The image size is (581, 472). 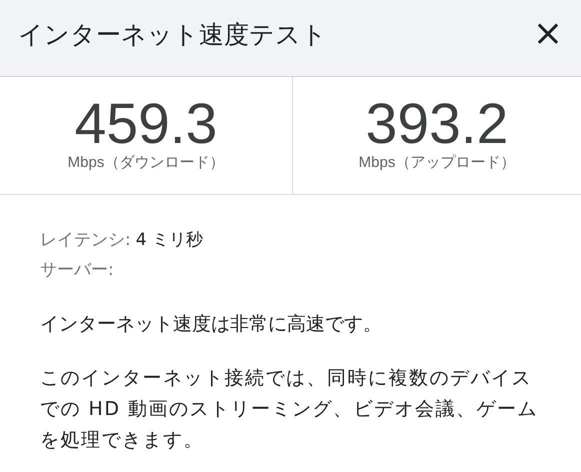 What do you see at coordinates (437, 124) in the screenshot?
I see `speed-value: 393.2` at bounding box center [437, 124].